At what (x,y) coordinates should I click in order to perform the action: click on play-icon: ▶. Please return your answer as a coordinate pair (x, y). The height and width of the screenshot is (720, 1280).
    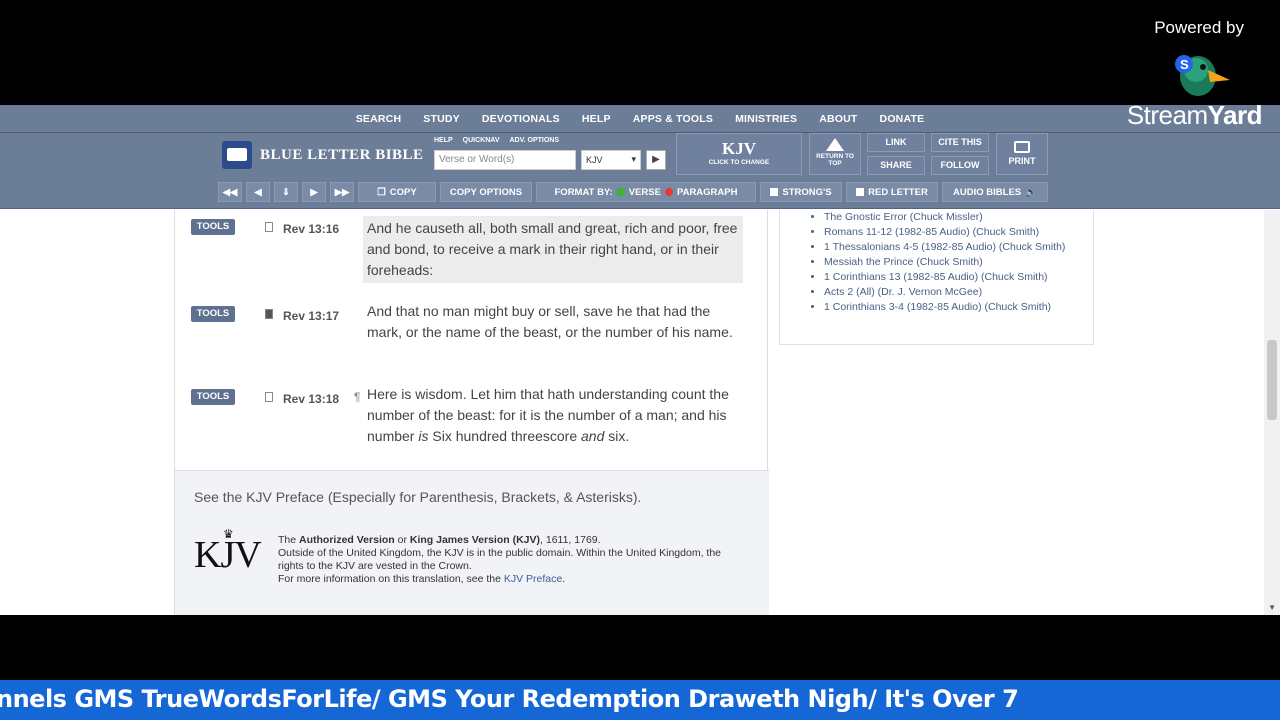
    Looking at the image, I should click on (656, 159).